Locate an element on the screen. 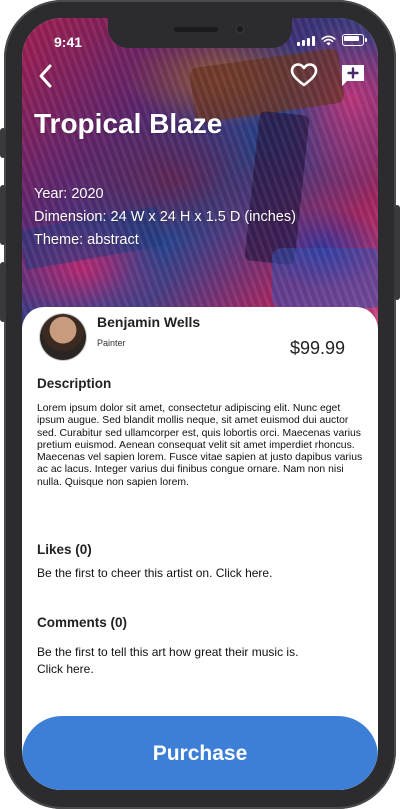 This screenshot has width=400, height=809. comments-heading: Comments (0) is located at coordinates (82, 622).